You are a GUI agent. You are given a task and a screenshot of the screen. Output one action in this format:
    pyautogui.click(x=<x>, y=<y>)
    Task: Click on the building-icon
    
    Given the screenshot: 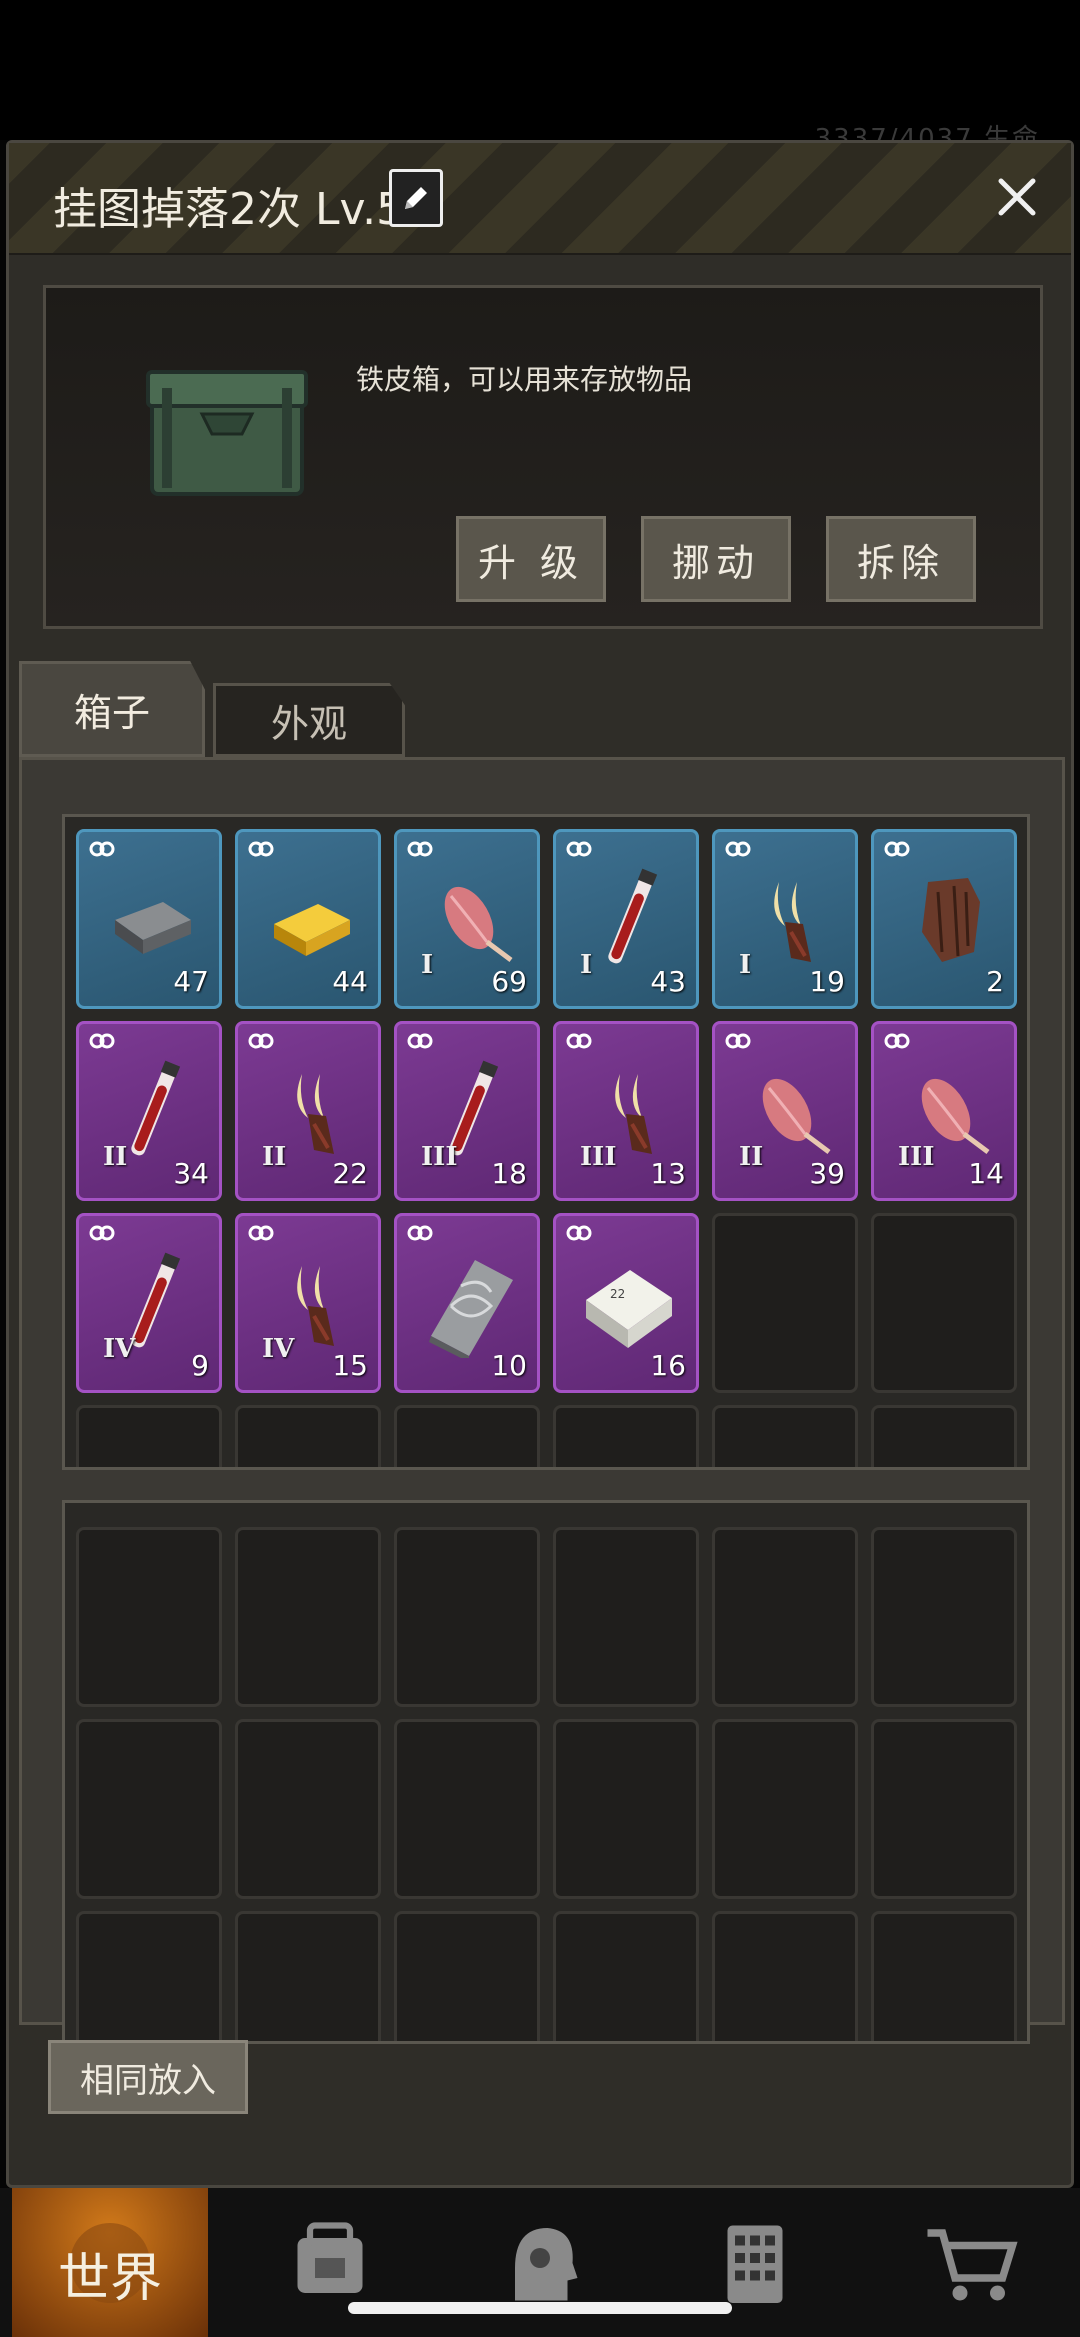 What is the action you would take?
    pyautogui.click(x=755, y=2264)
    